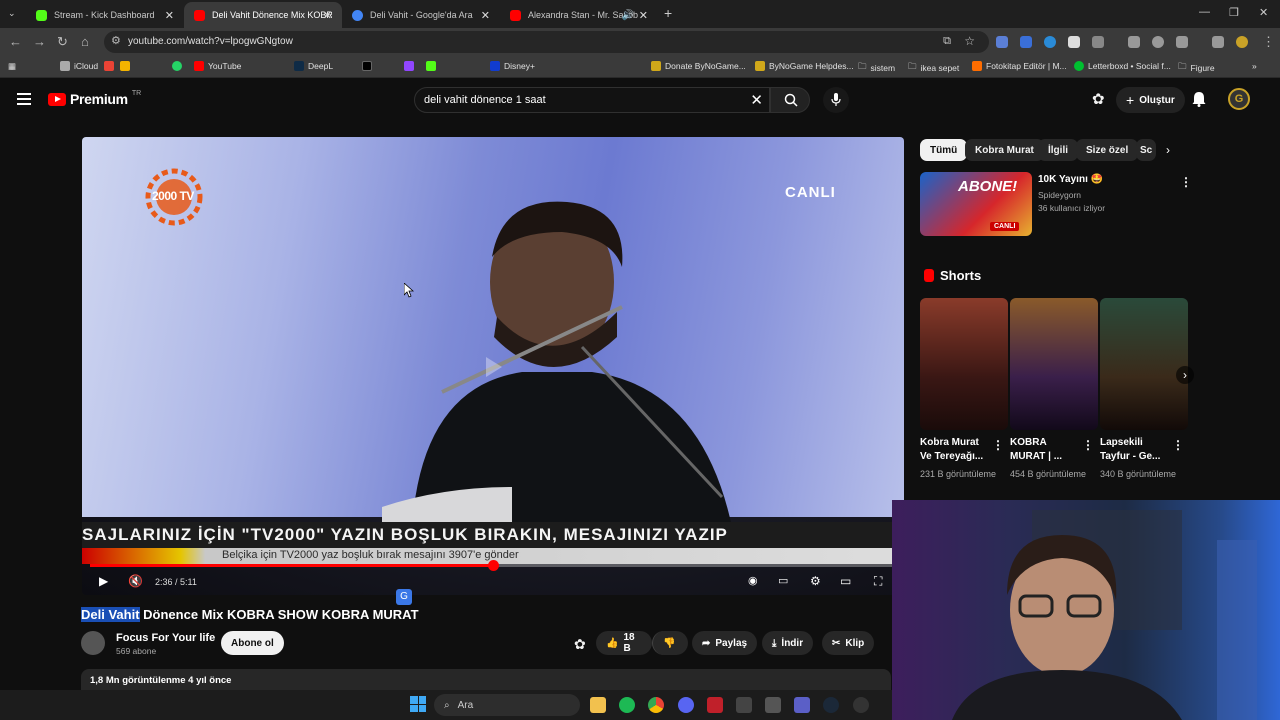 The height and width of the screenshot is (720, 1280). What do you see at coordinates (177, 66) in the screenshot?
I see `bookmark-whatsapp` at bounding box center [177, 66].